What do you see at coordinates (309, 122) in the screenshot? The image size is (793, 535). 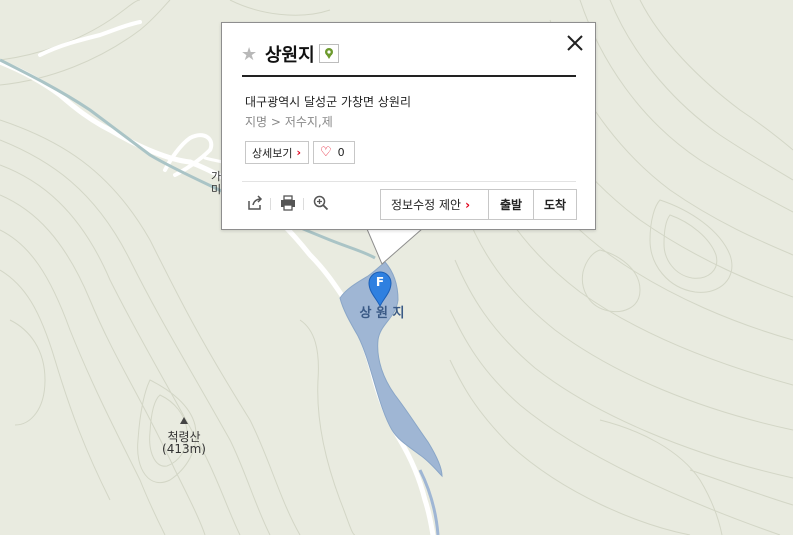 I see `category-leaf: 저수지,제` at bounding box center [309, 122].